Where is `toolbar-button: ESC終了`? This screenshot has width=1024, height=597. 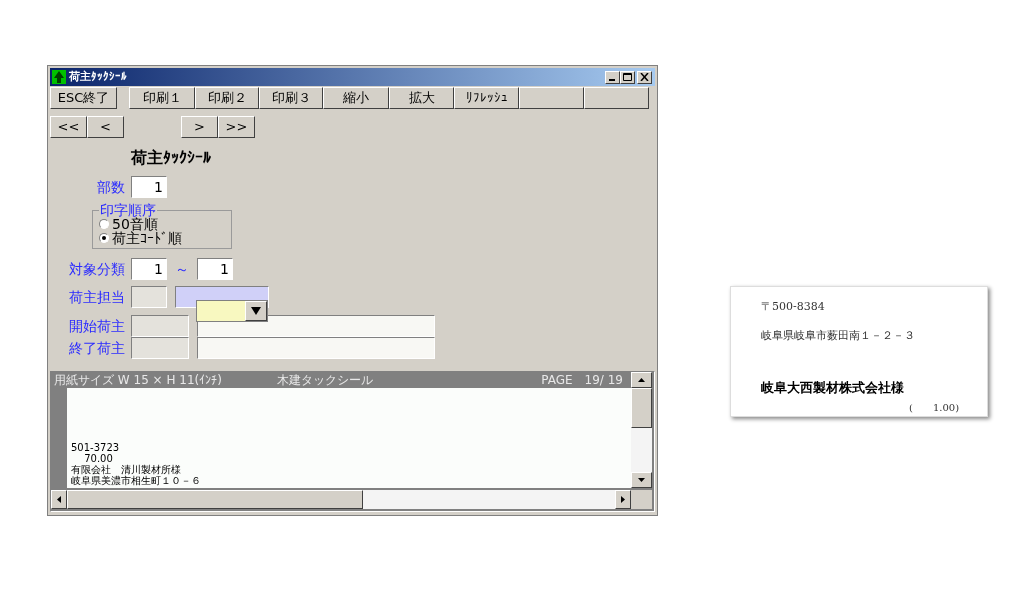 toolbar-button: ESC終了 is located at coordinates (83, 98).